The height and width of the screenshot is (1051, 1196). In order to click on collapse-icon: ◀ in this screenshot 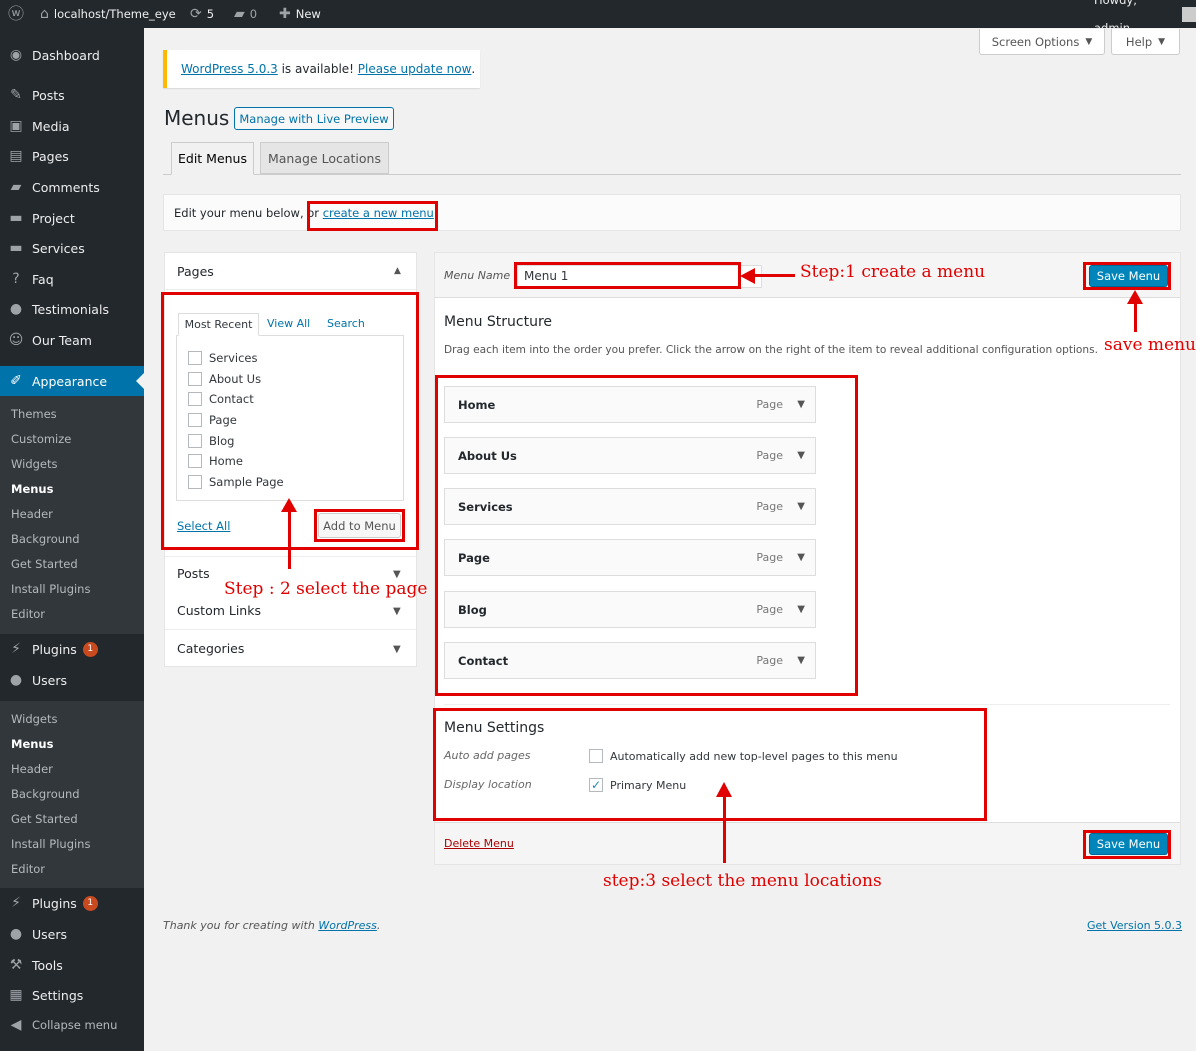, I will do `click(16, 1025)`.